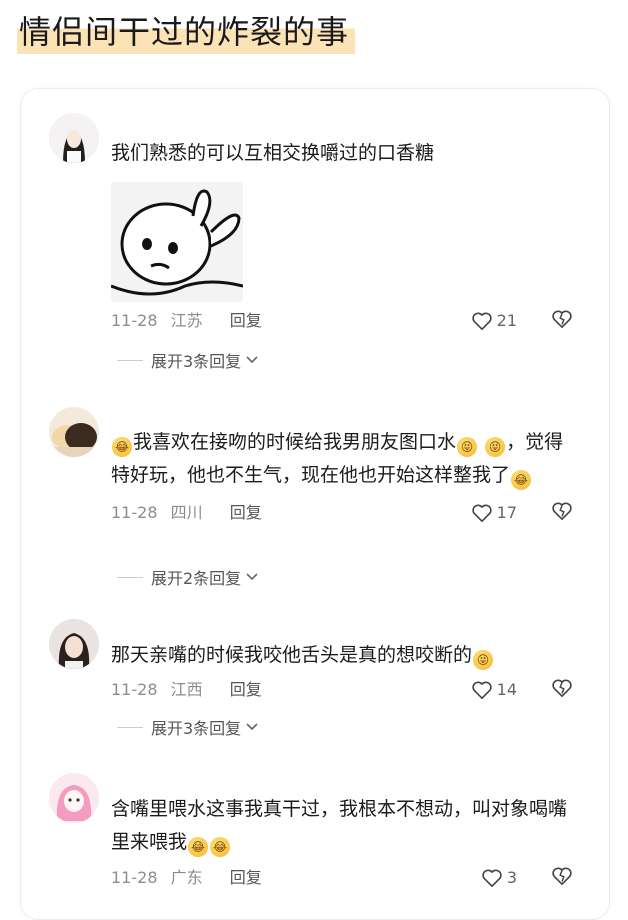  I want to click on like-count: 21, so click(506, 320).